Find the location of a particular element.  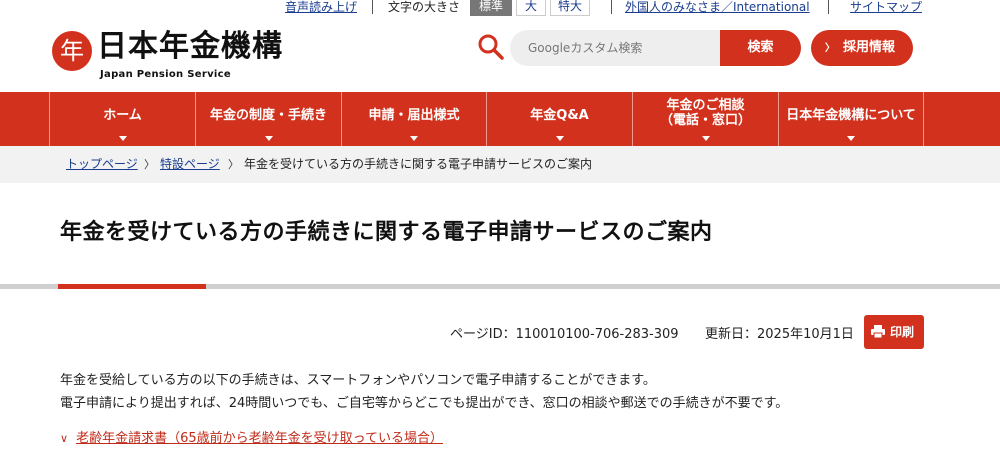

read-aloud-link: 音声読み上げ is located at coordinates (321, 7).